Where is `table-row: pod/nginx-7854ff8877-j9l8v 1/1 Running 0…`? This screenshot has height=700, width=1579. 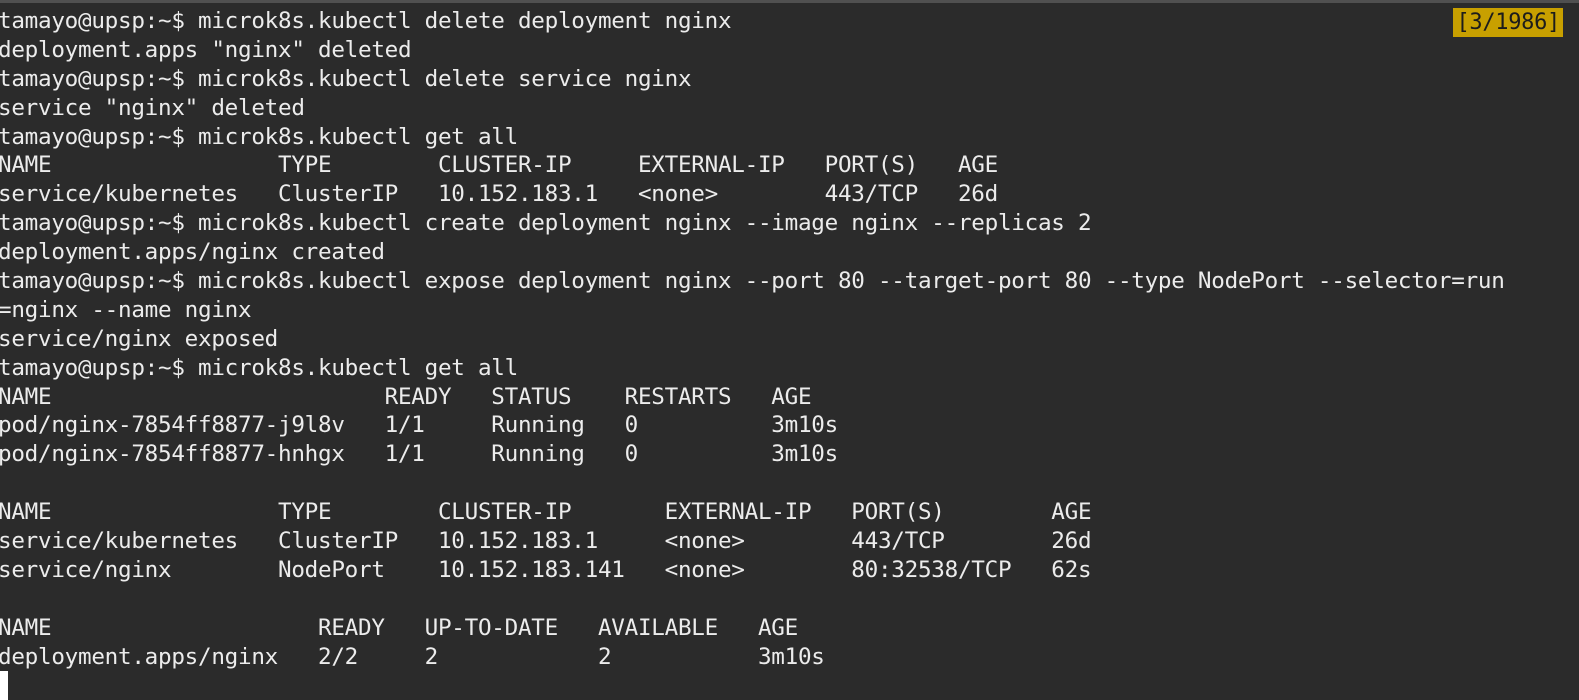 table-row: pod/nginx-7854ff8877-j9l8v 1/1 Running 0… is located at coordinates (419, 425).